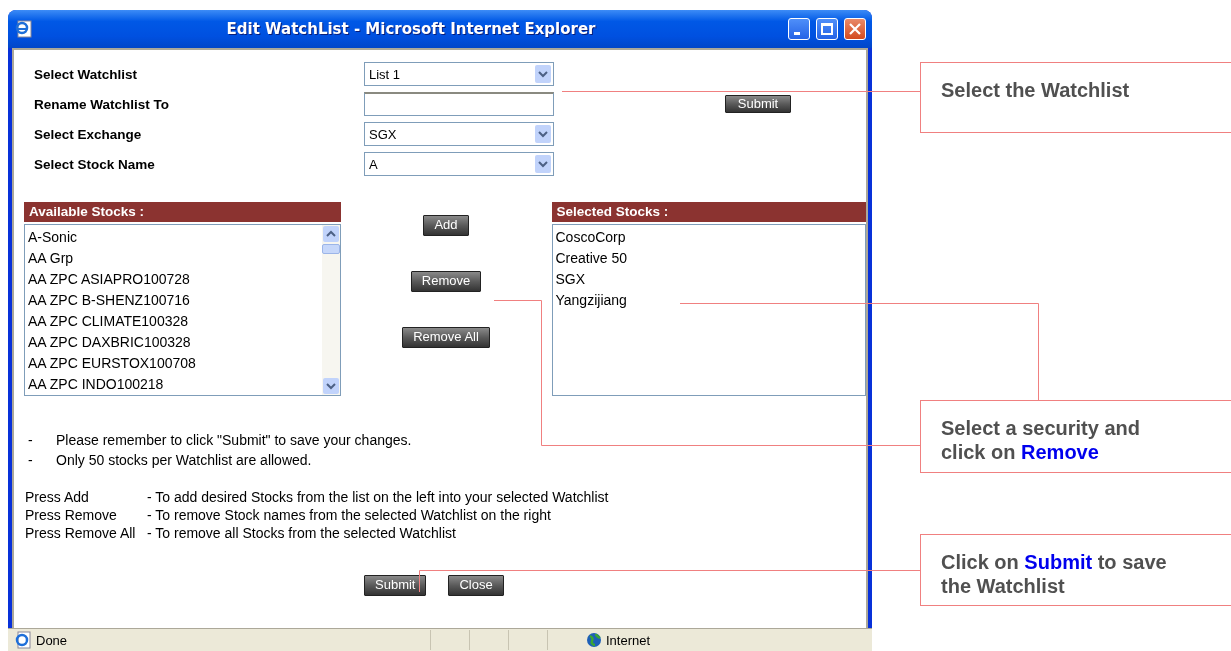  I want to click on minimize-button, so click(799, 29).